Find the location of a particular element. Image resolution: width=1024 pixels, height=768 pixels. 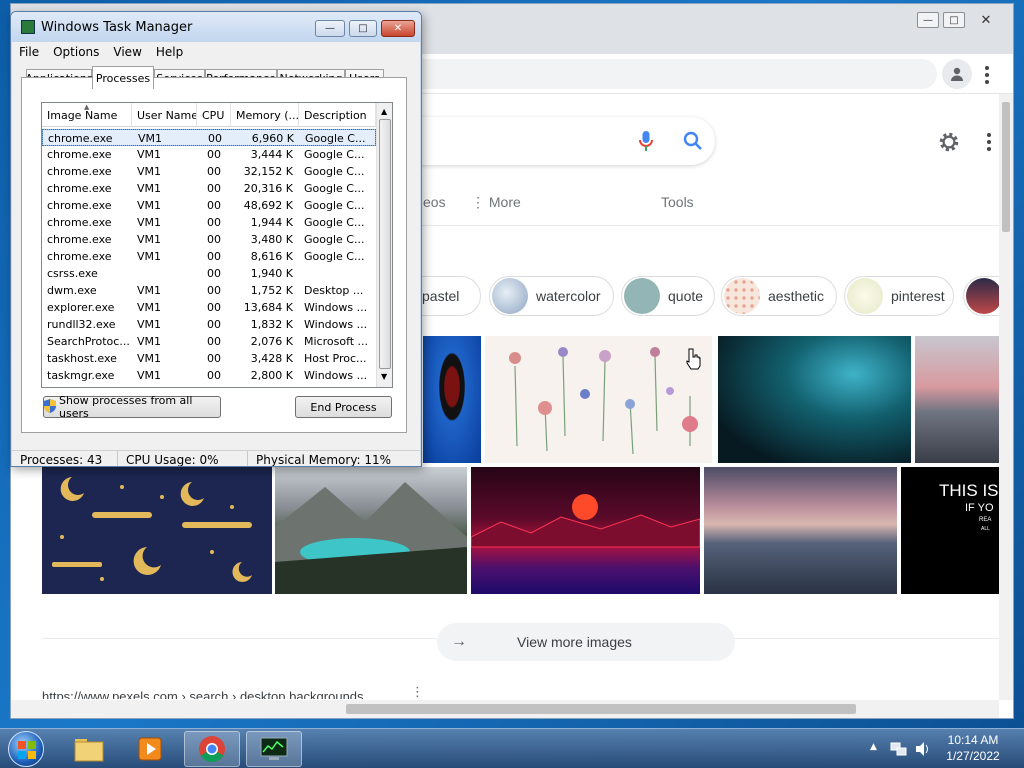

network-icon is located at coordinates (899, 750).